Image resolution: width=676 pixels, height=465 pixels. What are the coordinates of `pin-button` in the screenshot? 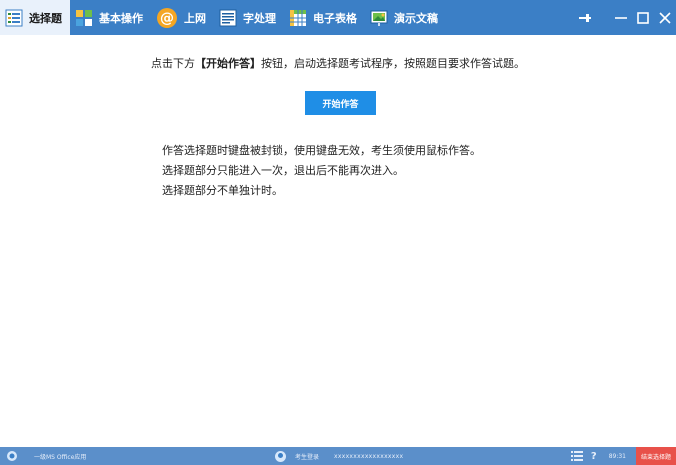 It's located at (585, 17).